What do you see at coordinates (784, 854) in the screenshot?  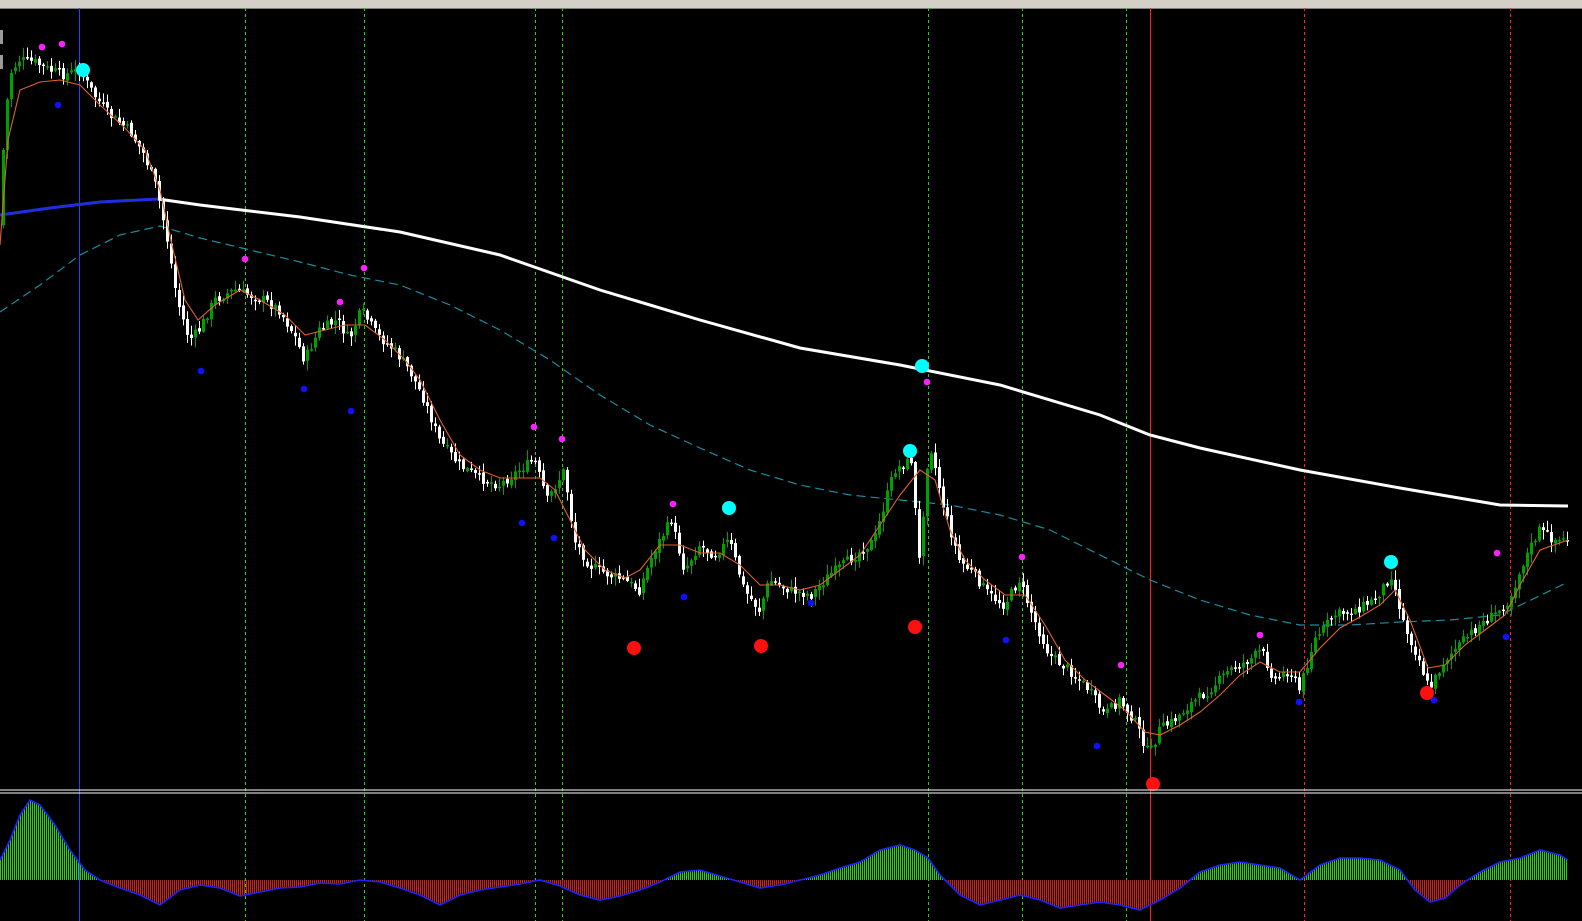 I see `oscillator-signal-line` at bounding box center [784, 854].